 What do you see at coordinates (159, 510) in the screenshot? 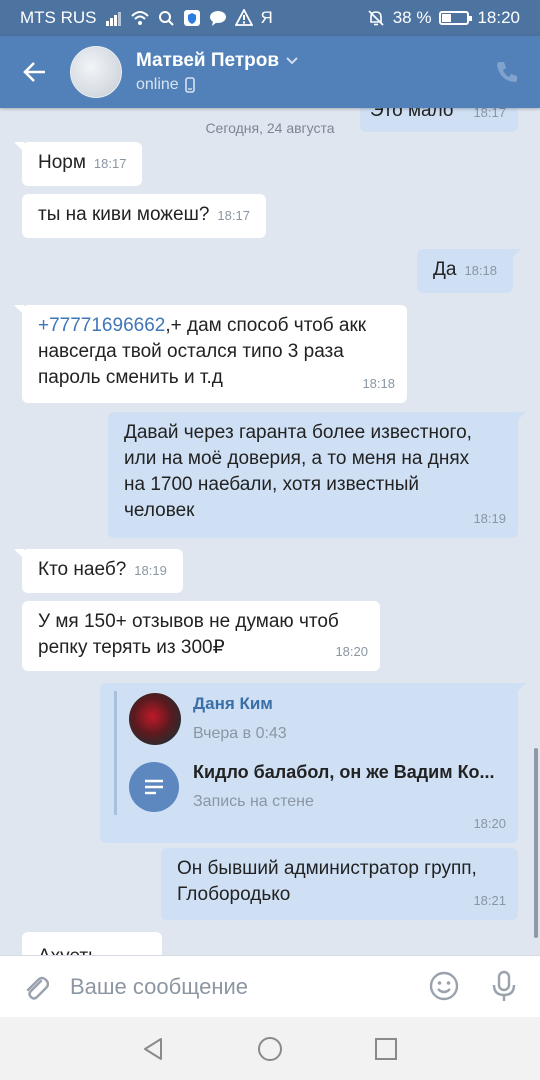
I see `message-text: человек` at bounding box center [159, 510].